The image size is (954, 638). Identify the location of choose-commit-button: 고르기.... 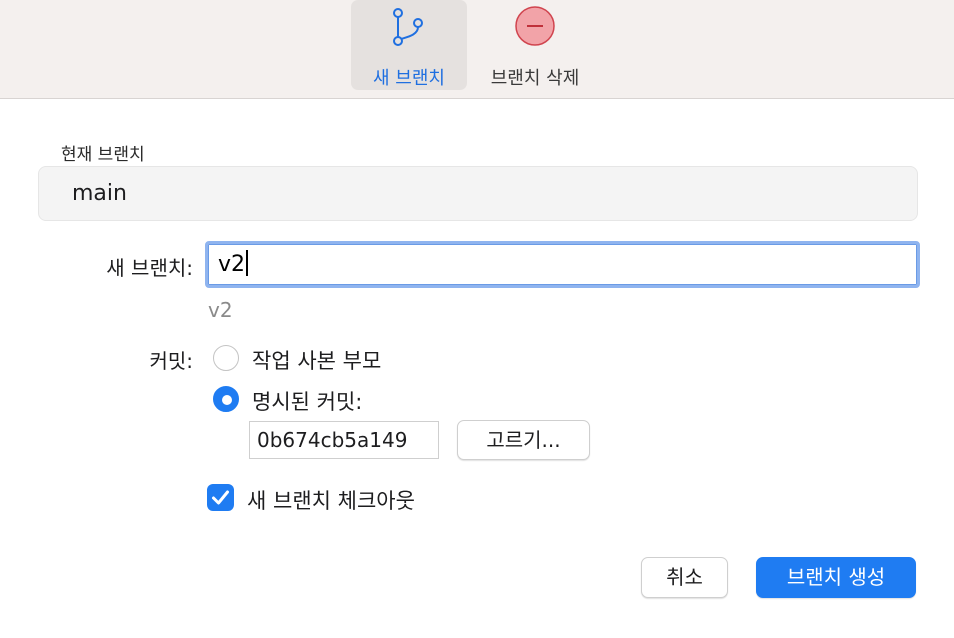
(523, 440).